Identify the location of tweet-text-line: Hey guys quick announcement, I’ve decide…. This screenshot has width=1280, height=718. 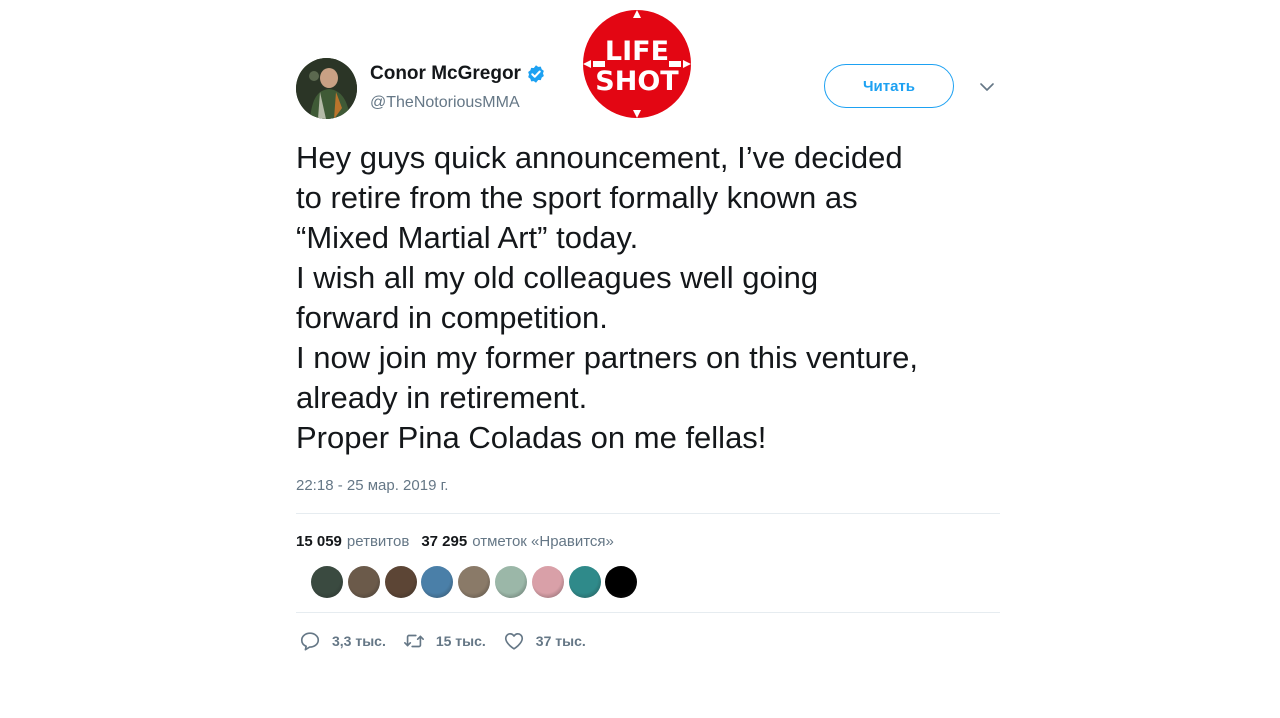
(599, 157).